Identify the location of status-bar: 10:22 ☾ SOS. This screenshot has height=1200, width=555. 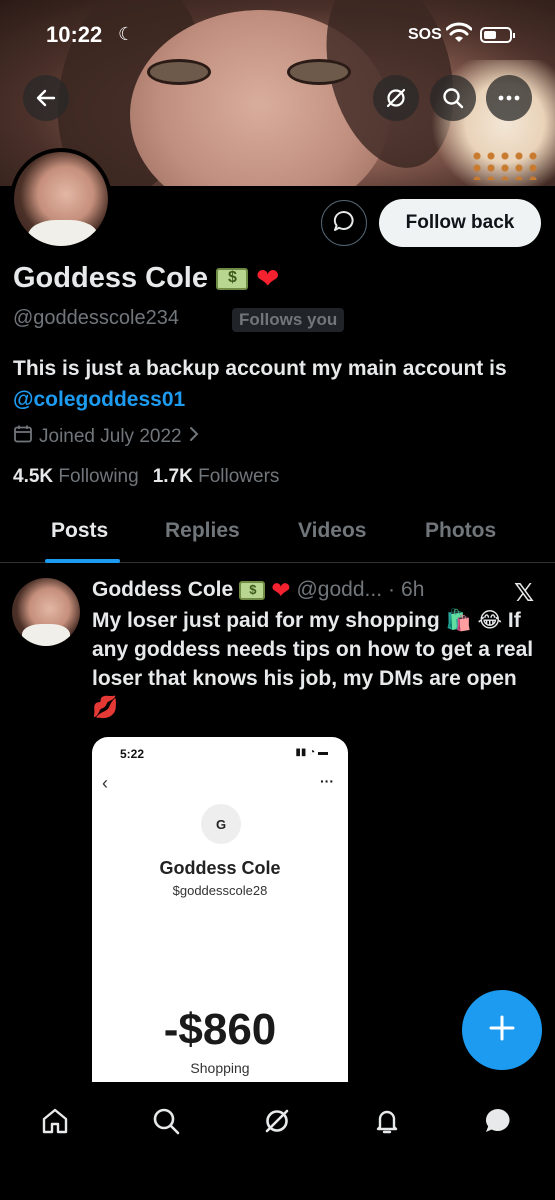
(277, 35).